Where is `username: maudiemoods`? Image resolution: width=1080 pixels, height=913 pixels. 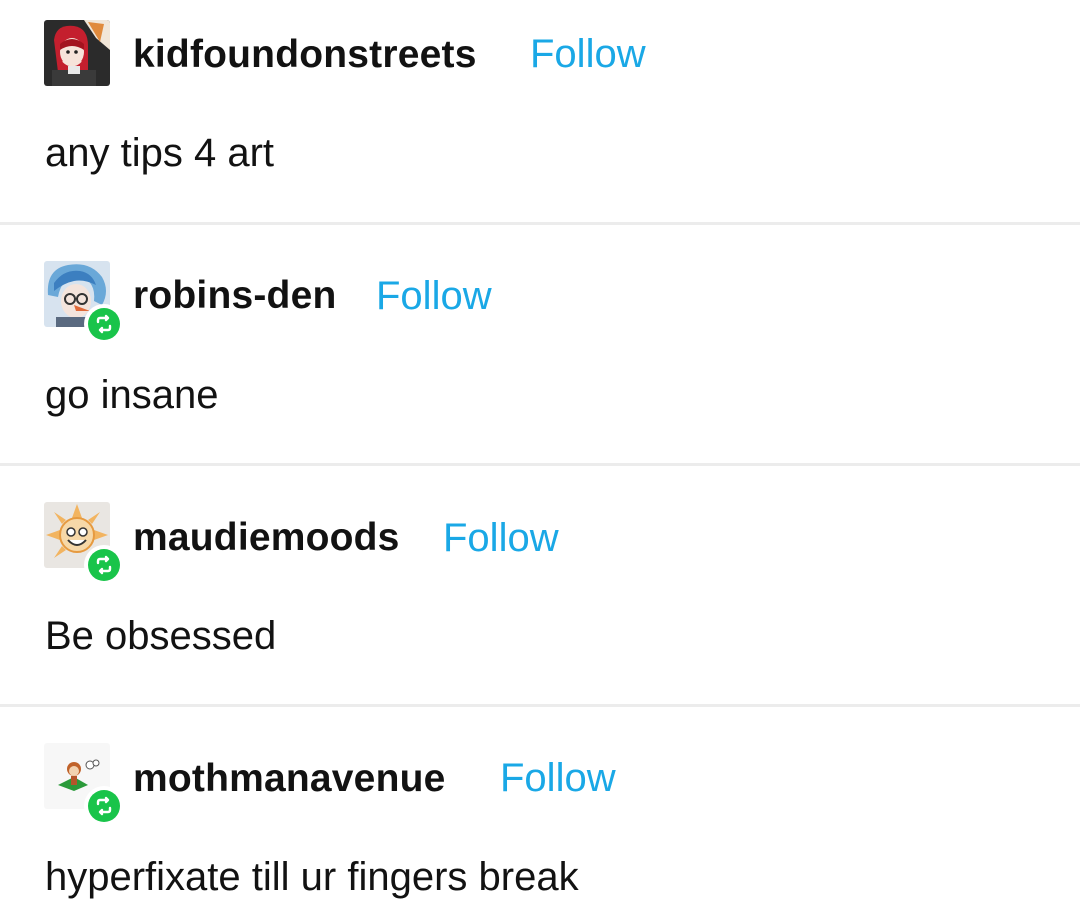
username: maudiemoods is located at coordinates (266, 537).